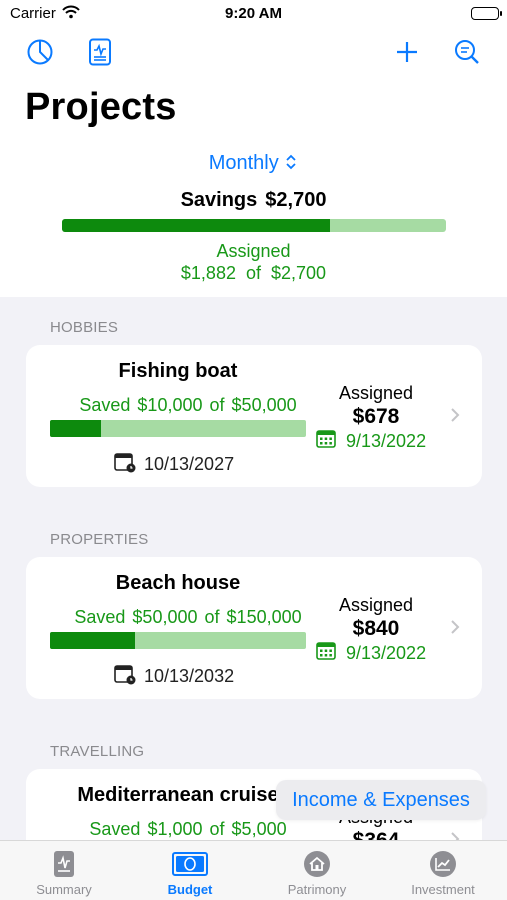  Describe the element at coordinates (291, 163) in the screenshot. I see `up-down-chevron-icon` at that location.